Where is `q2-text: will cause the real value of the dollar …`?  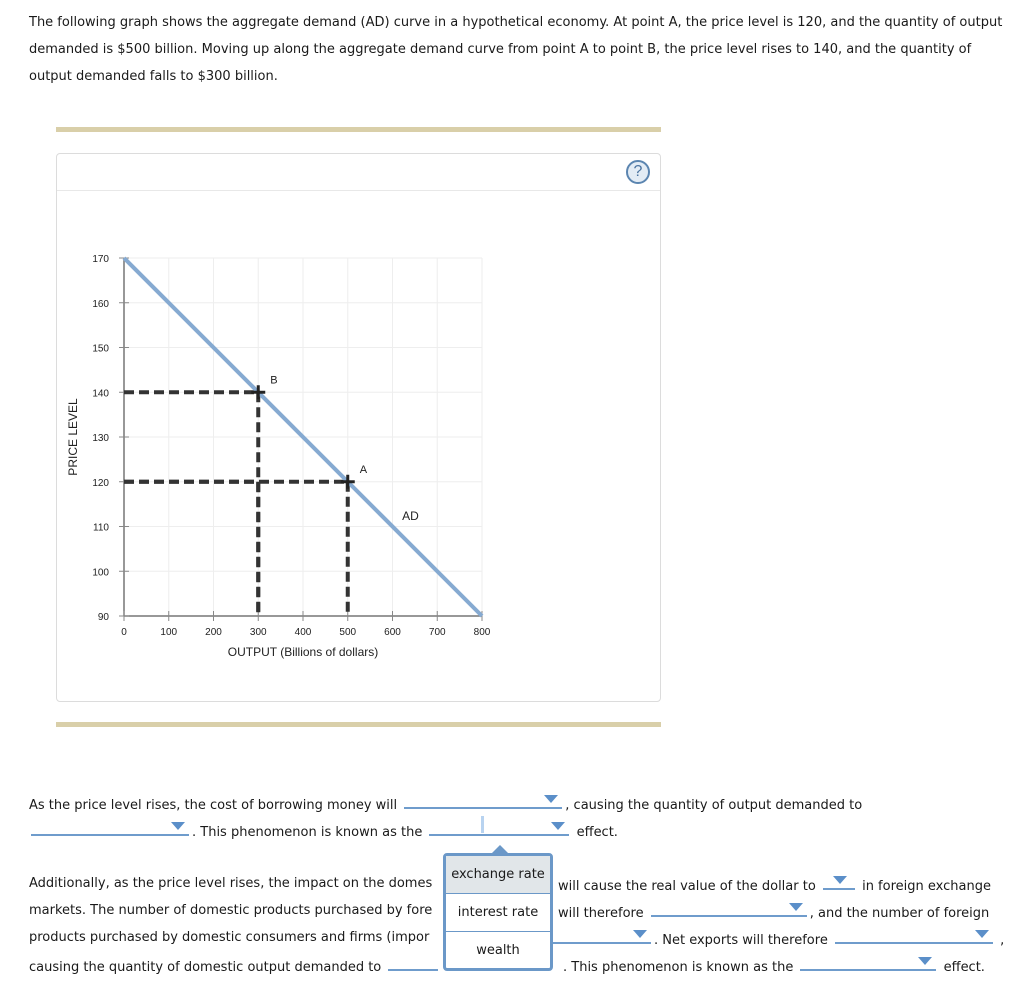 q2-text: will cause the real value of the dollar … is located at coordinates (687, 886).